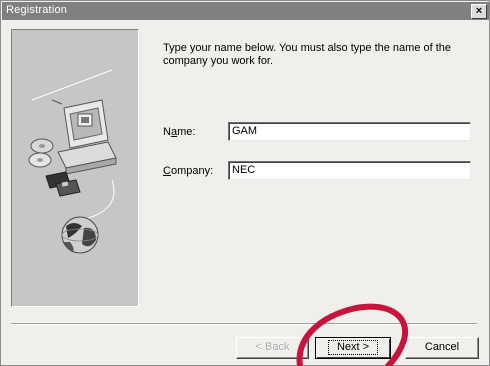 Image resolution: width=490 pixels, height=366 pixels. Describe the element at coordinates (479, 11) in the screenshot. I see `close-button: ×` at that location.